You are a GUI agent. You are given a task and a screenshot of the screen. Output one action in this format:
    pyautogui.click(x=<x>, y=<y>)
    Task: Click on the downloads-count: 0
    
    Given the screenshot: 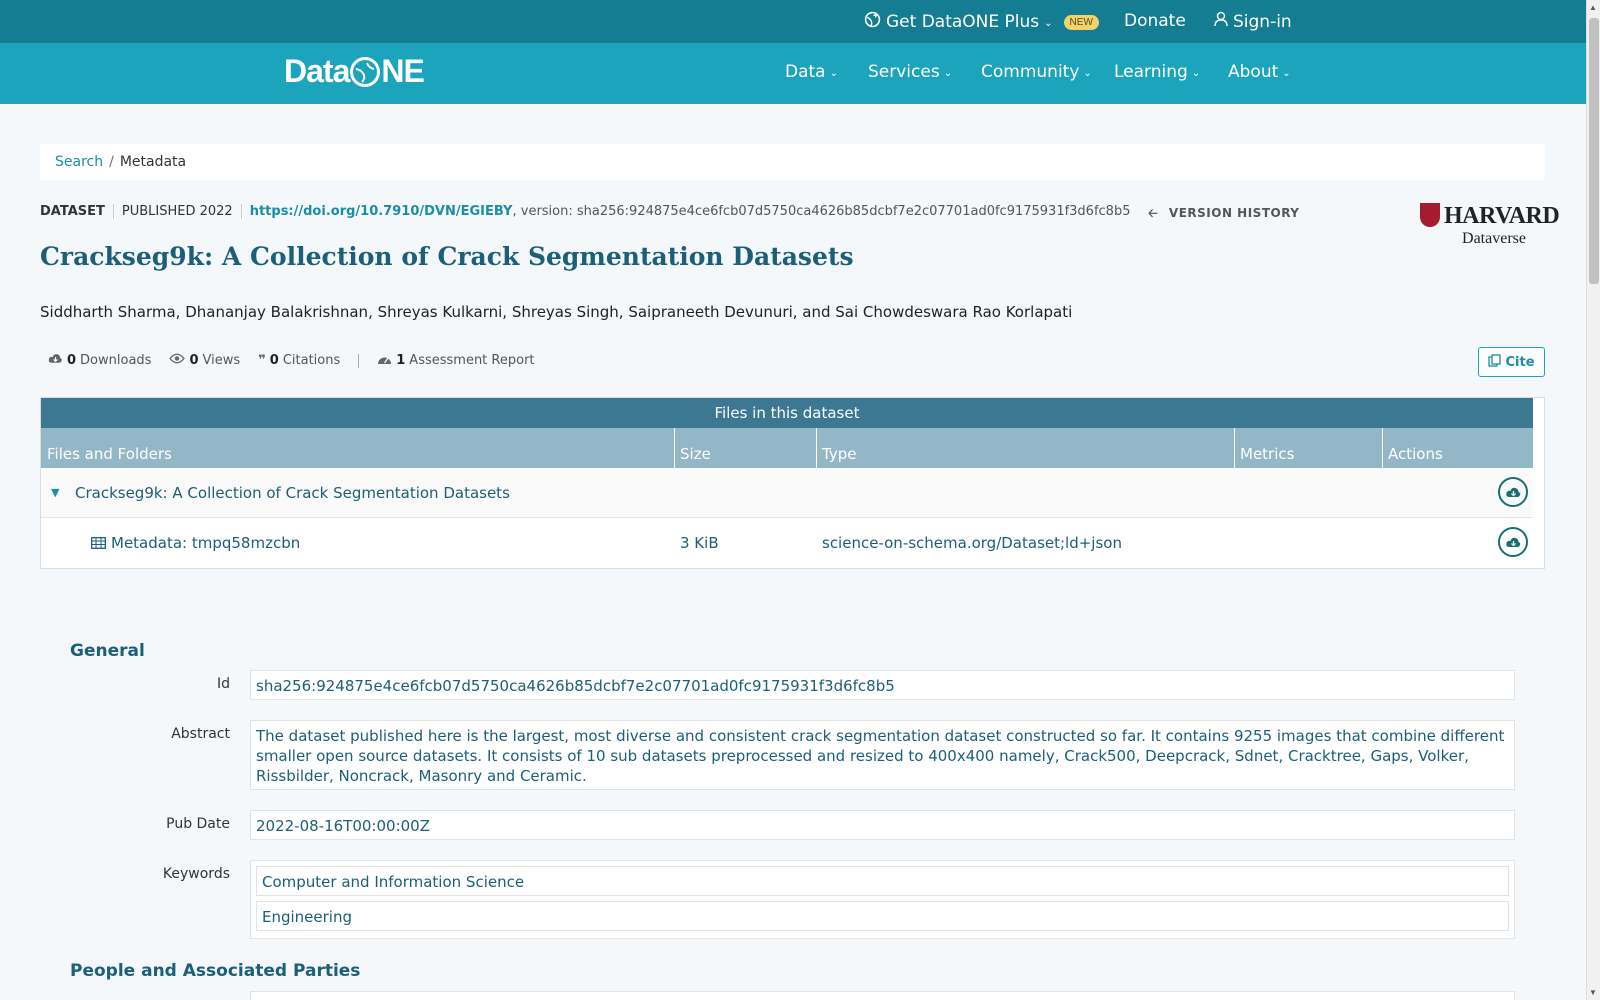 What is the action you would take?
    pyautogui.click(x=72, y=360)
    